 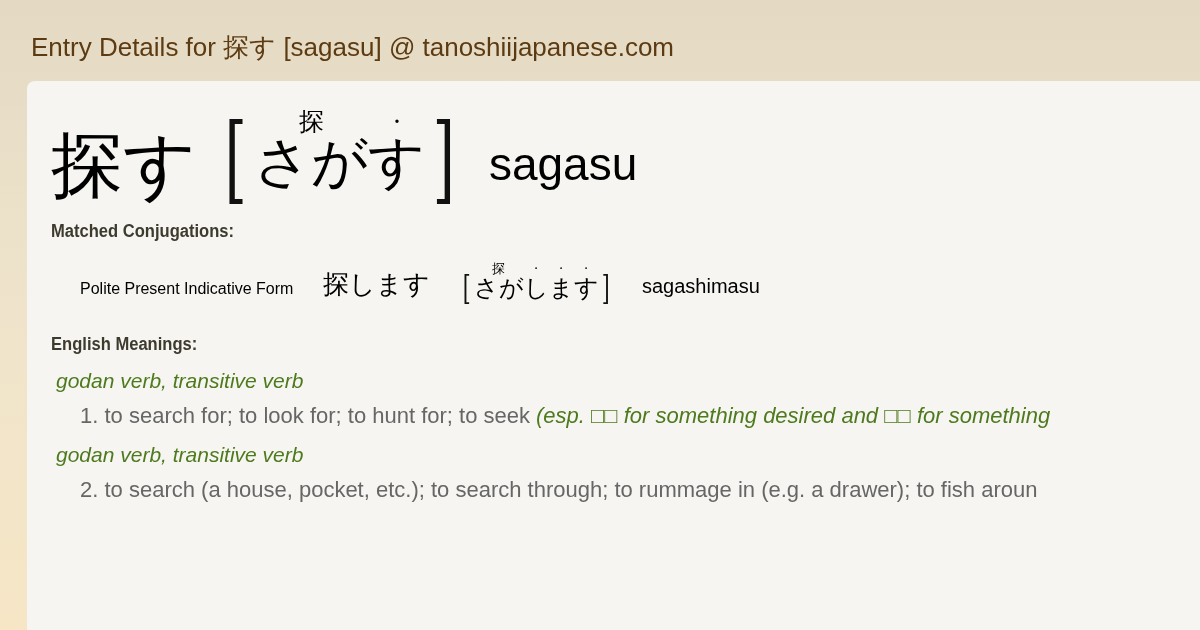 I want to click on section-heading: English Meanings:, so click(x=124, y=344).